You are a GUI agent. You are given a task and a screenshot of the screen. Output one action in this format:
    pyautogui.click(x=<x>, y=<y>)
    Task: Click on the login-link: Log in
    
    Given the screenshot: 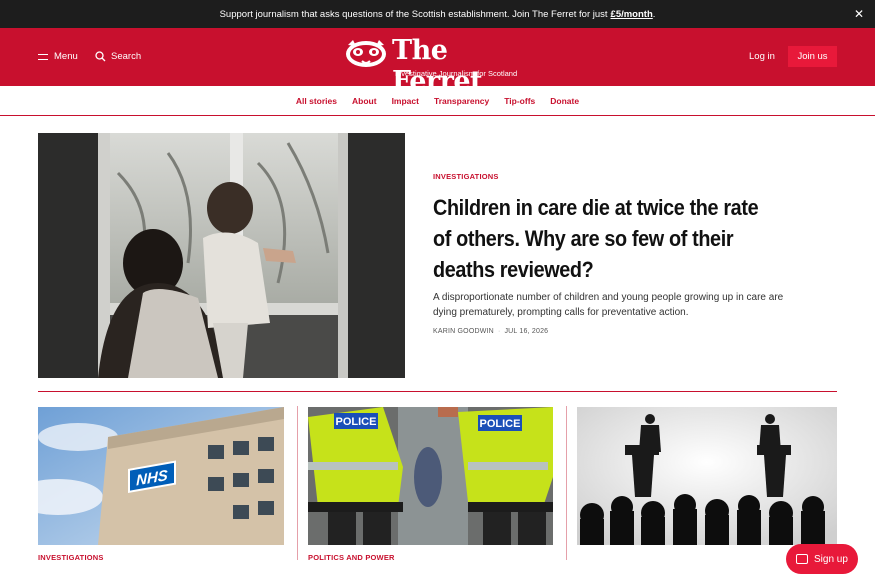 What is the action you would take?
    pyautogui.click(x=762, y=56)
    